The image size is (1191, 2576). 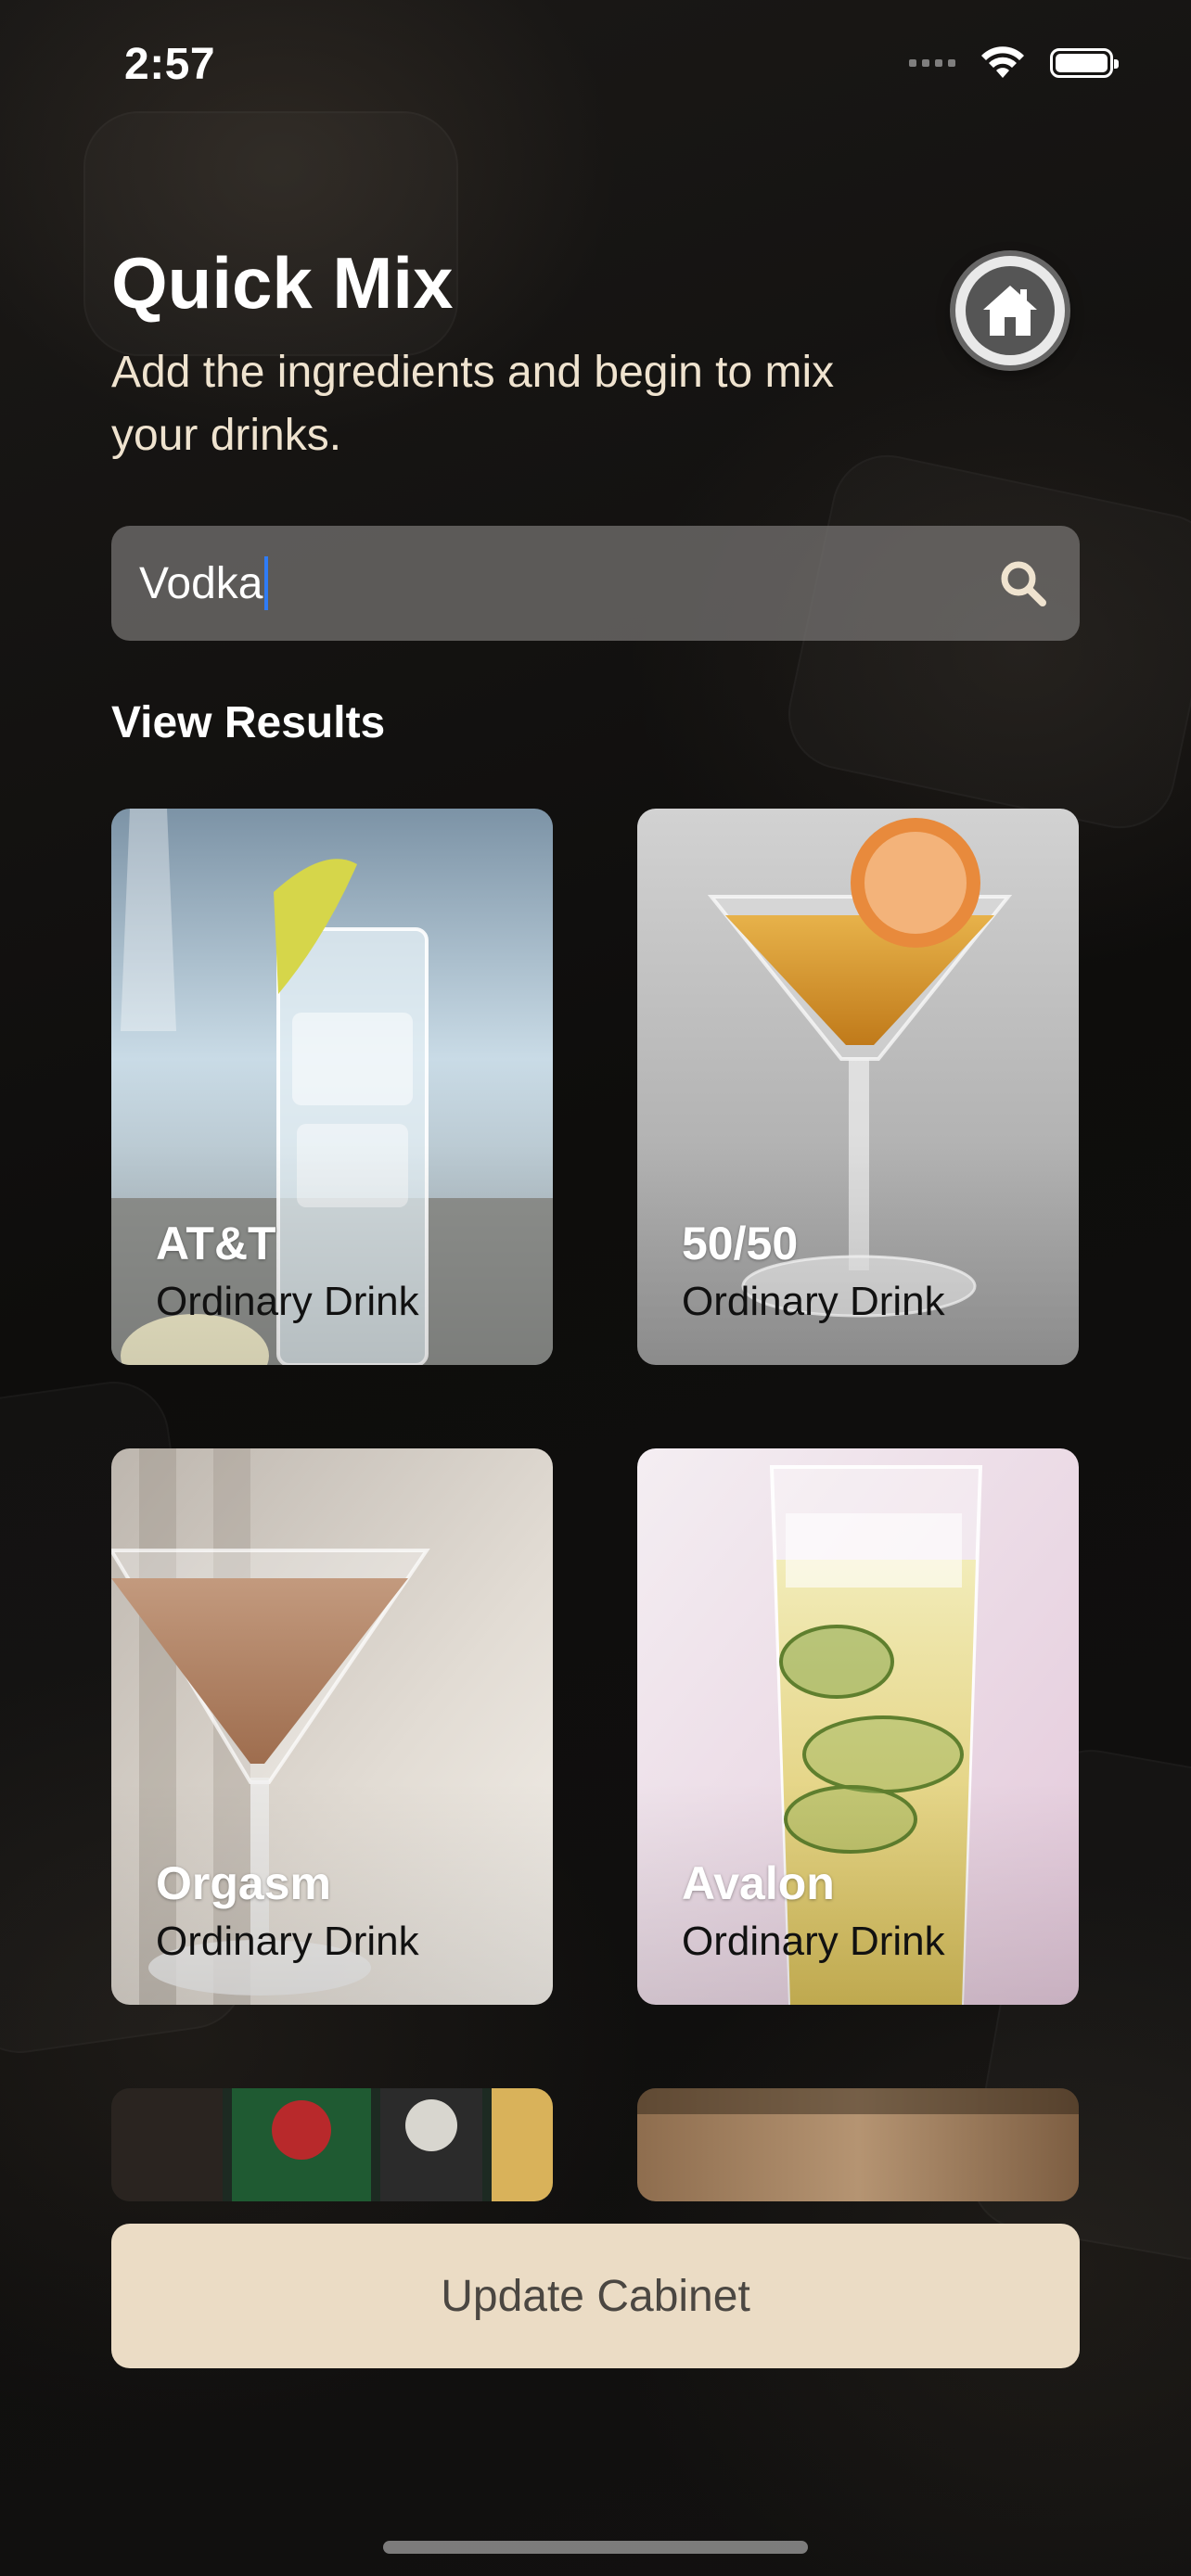 What do you see at coordinates (283, 283) in the screenshot?
I see `page-title: Quick Mix` at bounding box center [283, 283].